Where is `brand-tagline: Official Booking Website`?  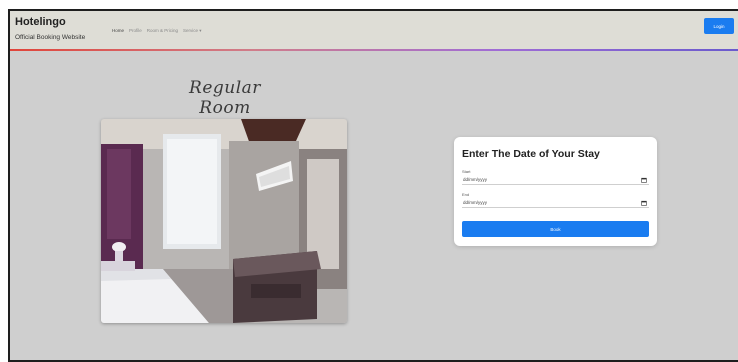
brand-tagline: Official Booking Website is located at coordinates (50, 37).